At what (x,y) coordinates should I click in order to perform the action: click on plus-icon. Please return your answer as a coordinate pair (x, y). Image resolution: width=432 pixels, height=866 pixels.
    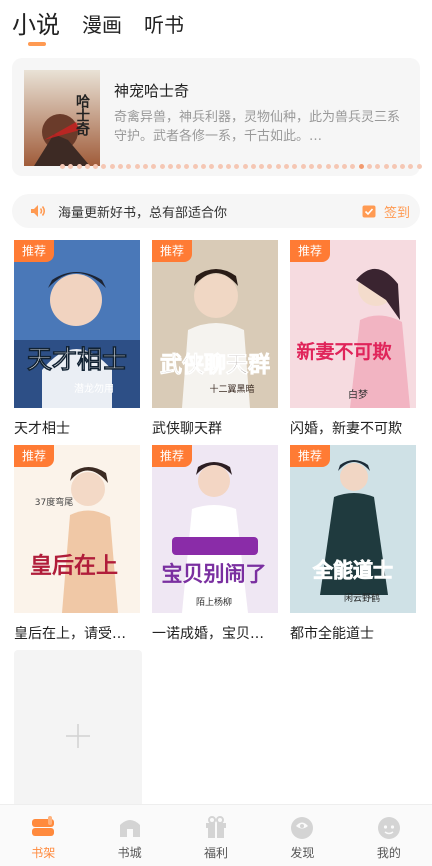
    Looking at the image, I should click on (78, 736).